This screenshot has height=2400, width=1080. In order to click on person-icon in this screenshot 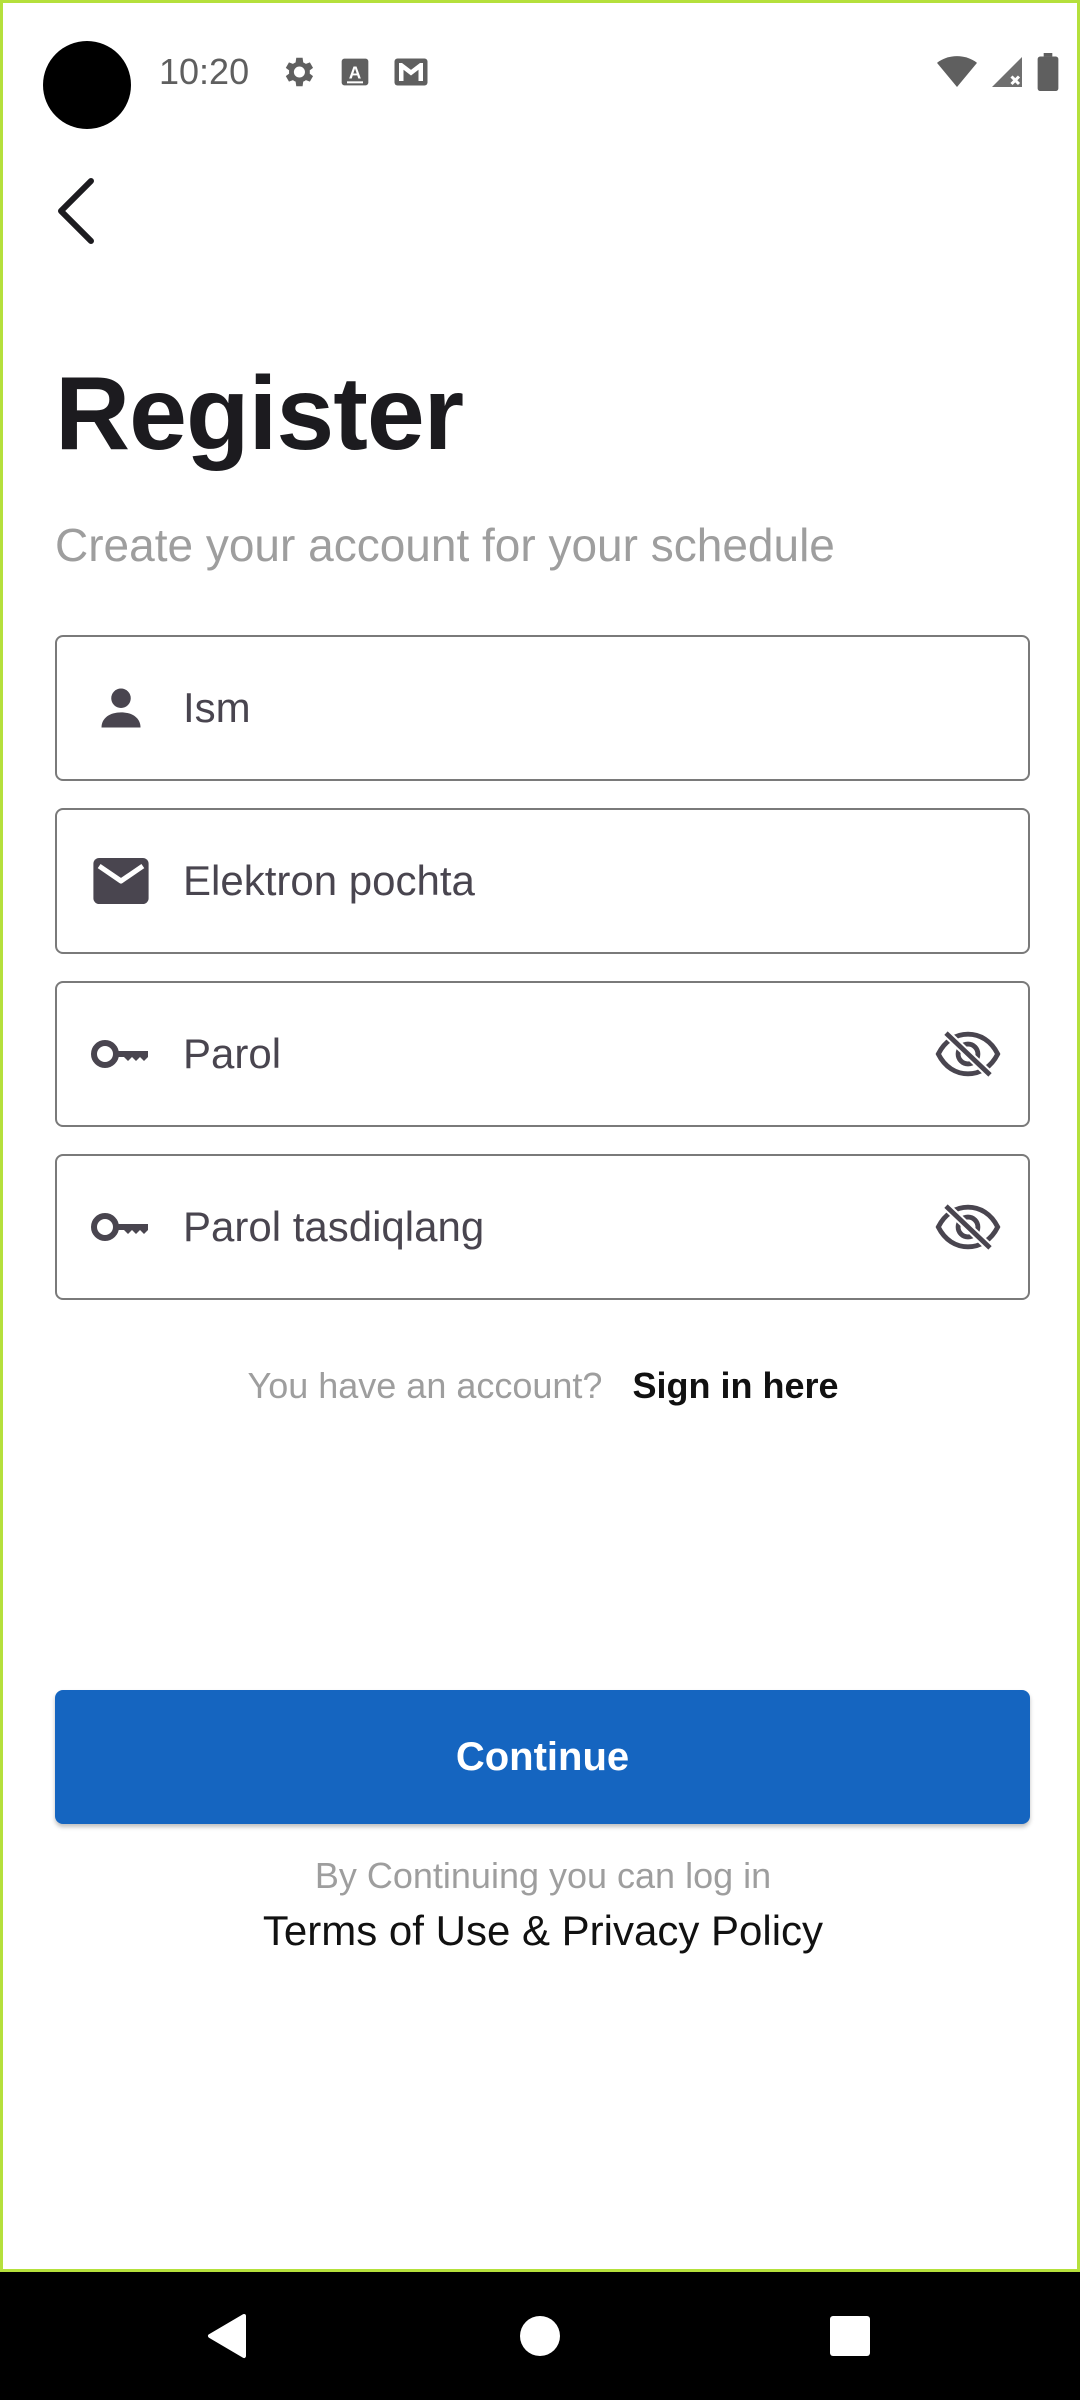, I will do `click(121, 708)`.